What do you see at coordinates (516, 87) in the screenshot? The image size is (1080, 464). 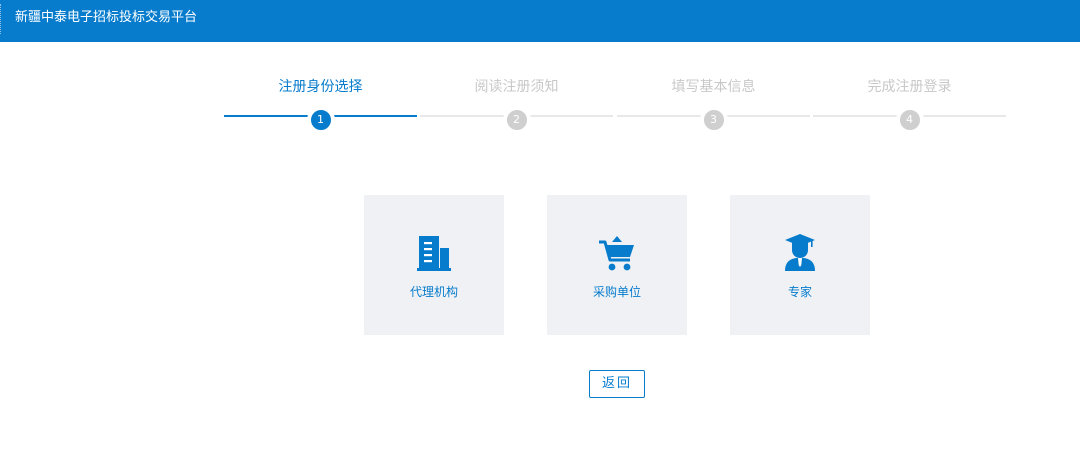 I see `step-2-label: 阅读注册须知` at bounding box center [516, 87].